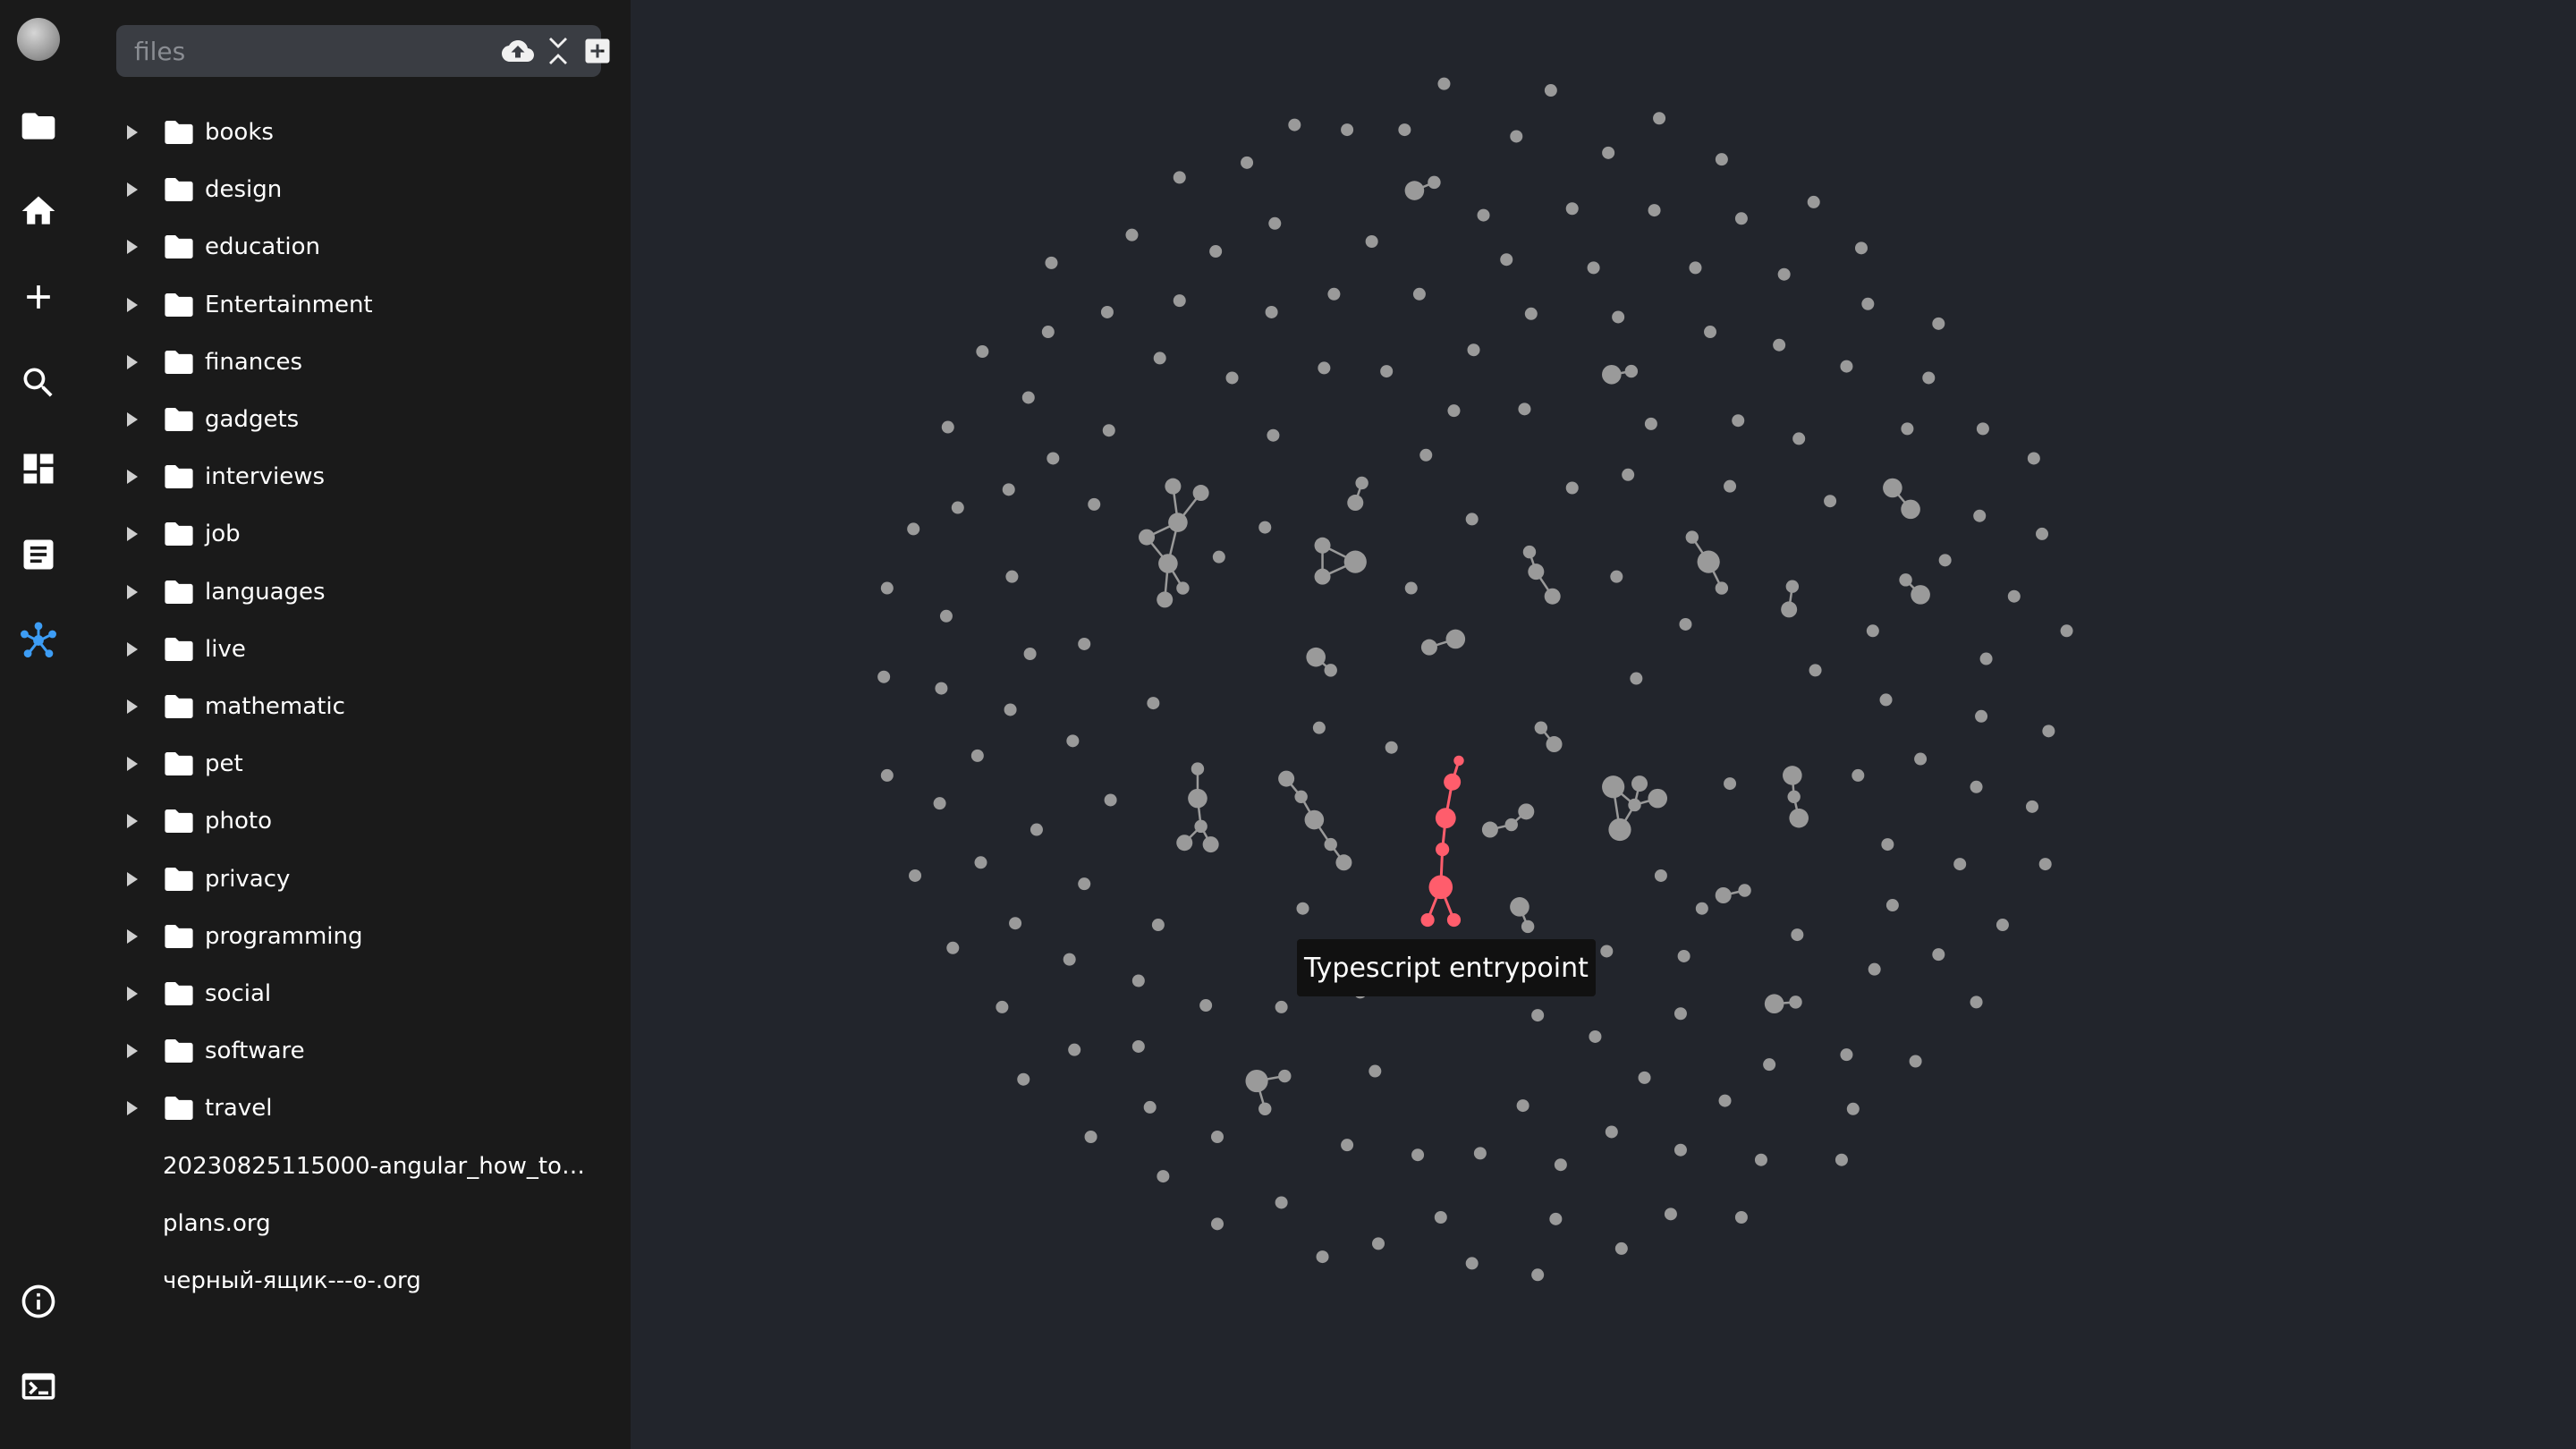 The width and height of the screenshot is (2576, 1449). I want to click on tree-folder: software, so click(354, 1051).